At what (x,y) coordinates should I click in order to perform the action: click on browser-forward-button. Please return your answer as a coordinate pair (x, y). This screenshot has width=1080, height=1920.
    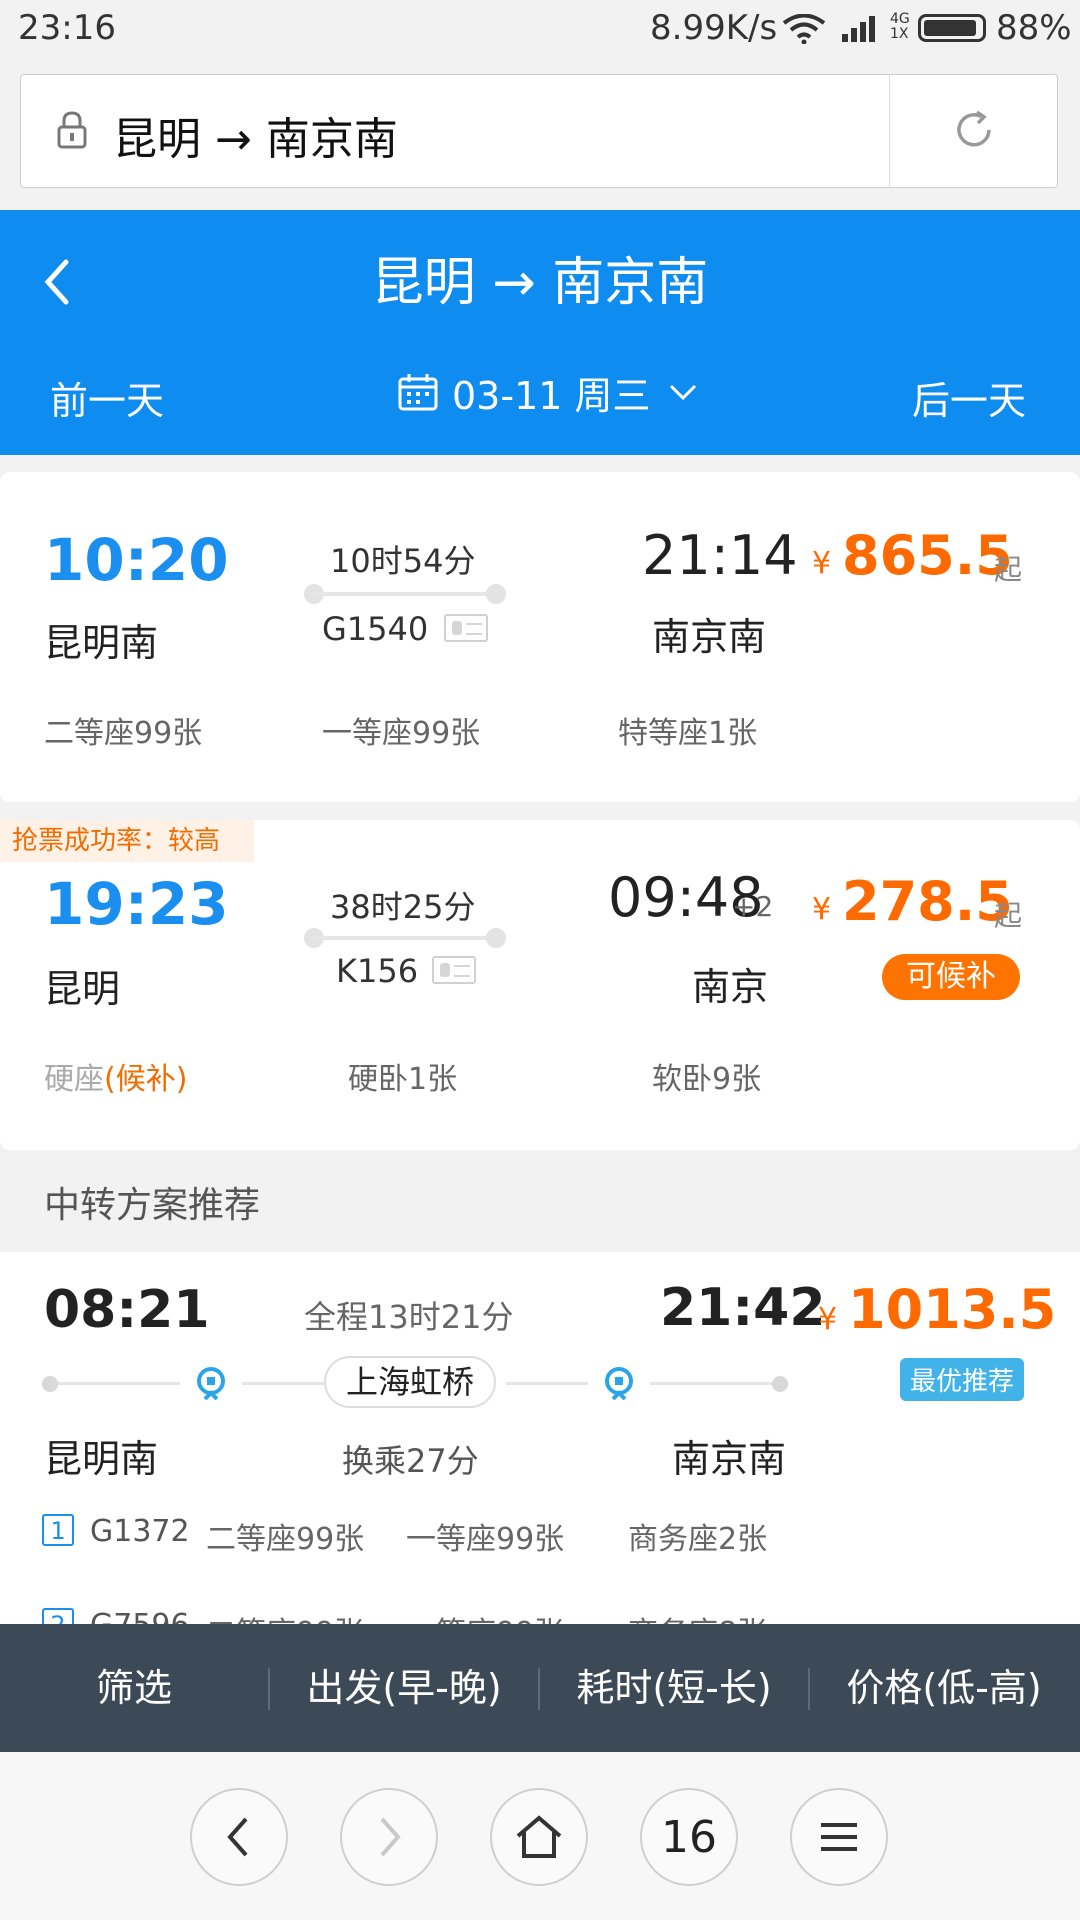
    Looking at the image, I should click on (389, 1837).